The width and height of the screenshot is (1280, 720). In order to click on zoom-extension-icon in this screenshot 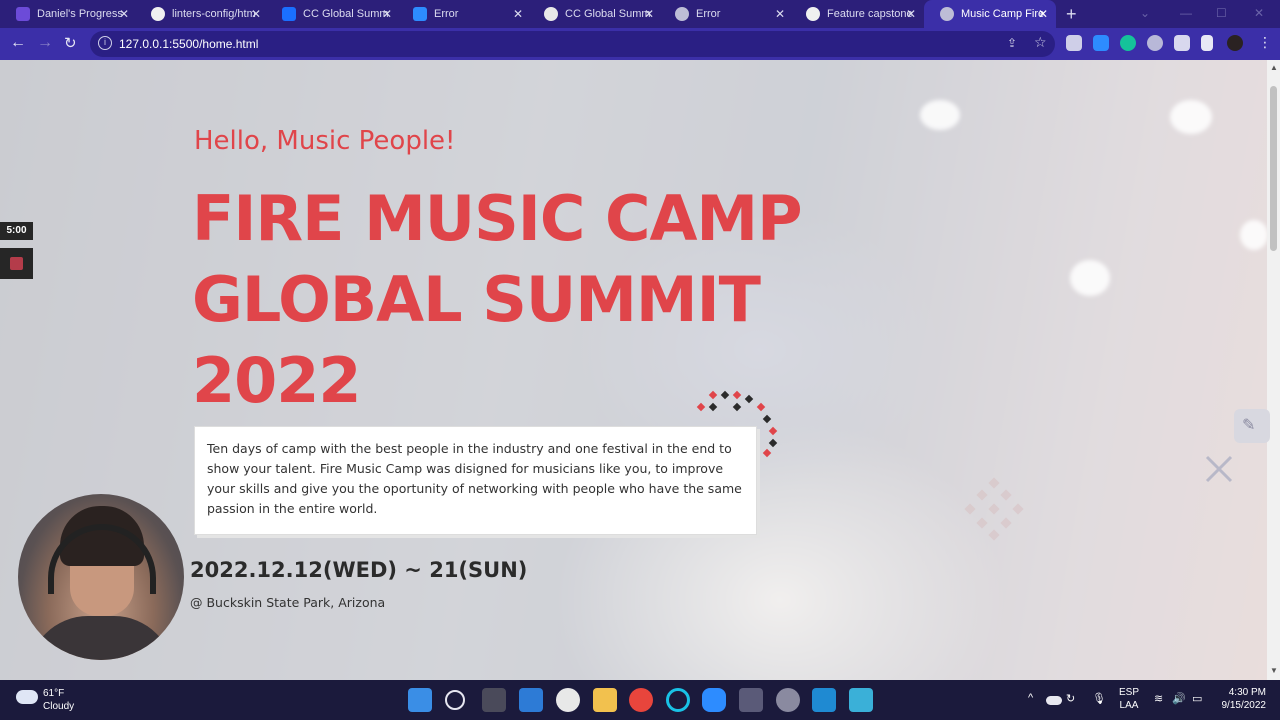, I will do `click(1101, 43)`.